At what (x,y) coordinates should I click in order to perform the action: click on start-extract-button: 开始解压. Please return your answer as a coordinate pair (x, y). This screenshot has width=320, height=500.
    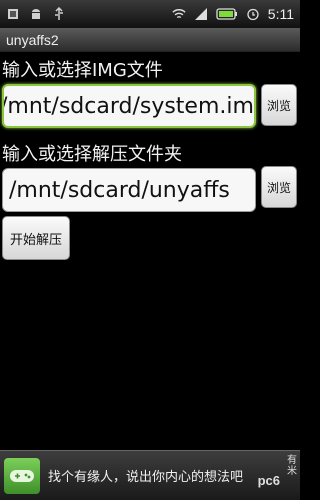
    Looking at the image, I should click on (36, 238).